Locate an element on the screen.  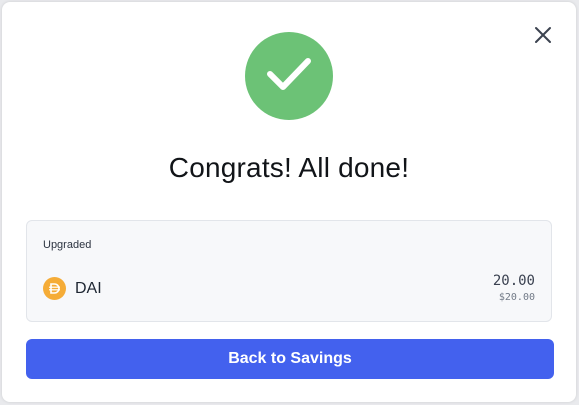
token-amount: 20.00 is located at coordinates (513, 281).